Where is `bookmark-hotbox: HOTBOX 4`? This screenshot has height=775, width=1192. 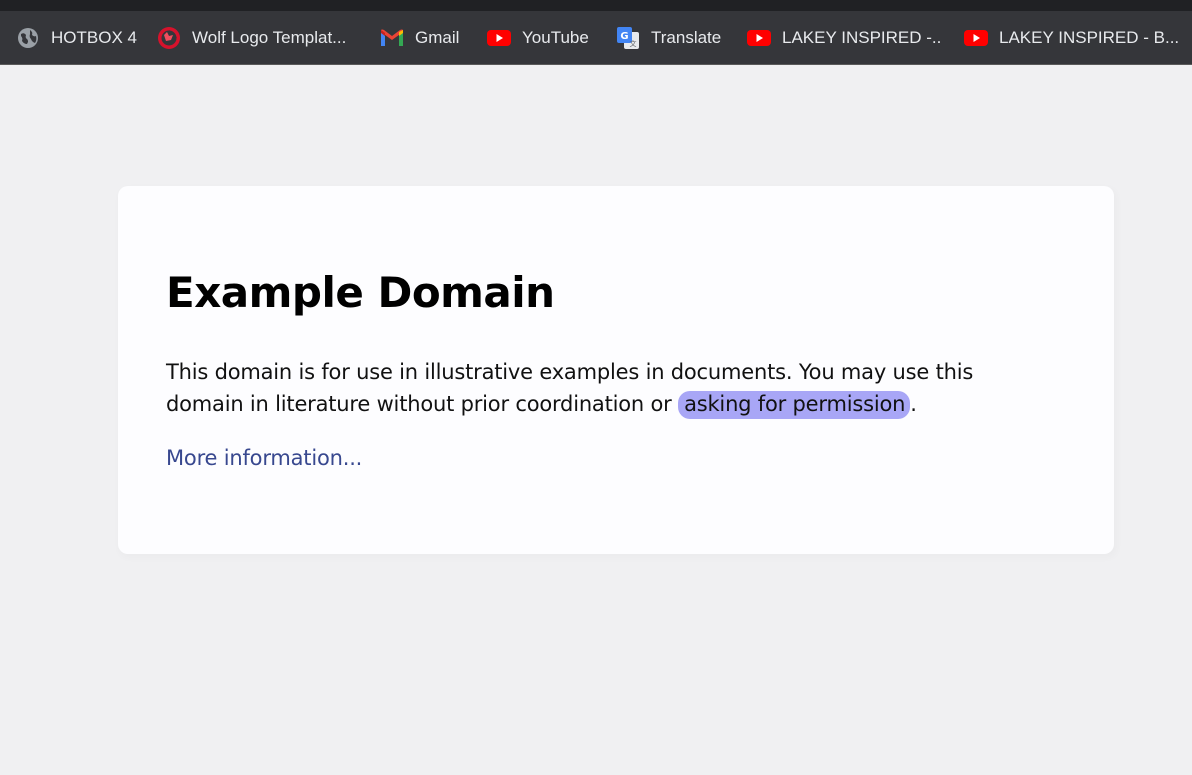 bookmark-hotbox: HOTBOX 4 is located at coordinates (76, 38).